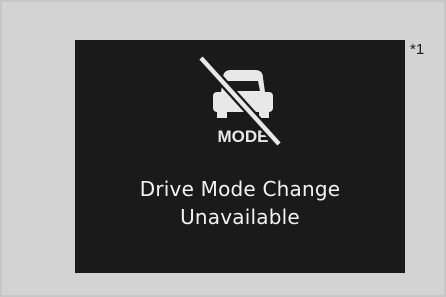 This screenshot has width=446, height=297. I want to click on message-line-2: Unavailable, so click(240, 217).